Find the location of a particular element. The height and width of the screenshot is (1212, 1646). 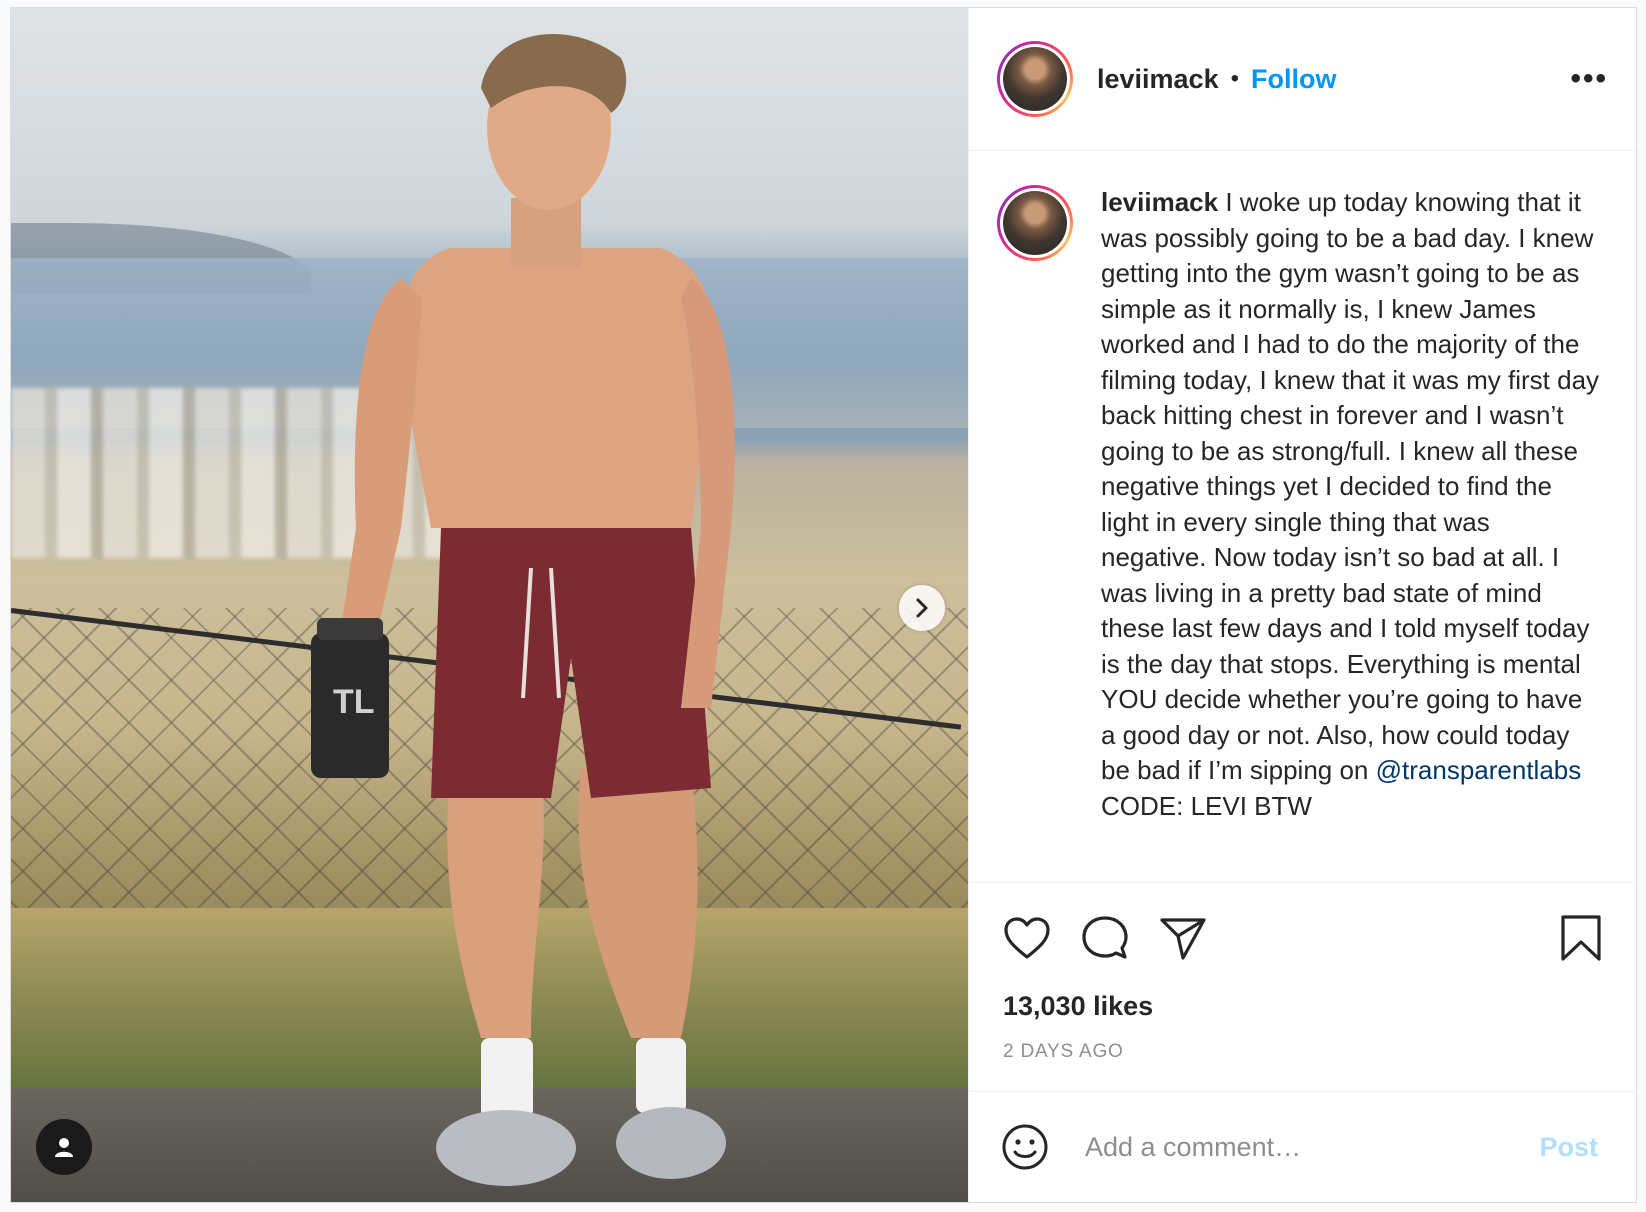

caption-avatar-border is located at coordinates (1035, 223).